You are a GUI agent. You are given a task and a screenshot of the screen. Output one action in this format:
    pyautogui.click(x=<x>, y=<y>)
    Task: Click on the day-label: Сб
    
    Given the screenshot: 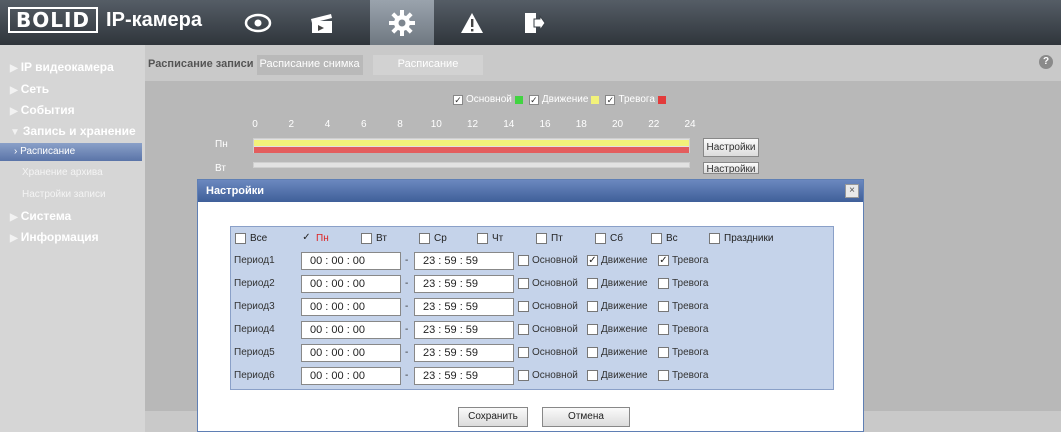 What is the action you would take?
    pyautogui.click(x=616, y=238)
    